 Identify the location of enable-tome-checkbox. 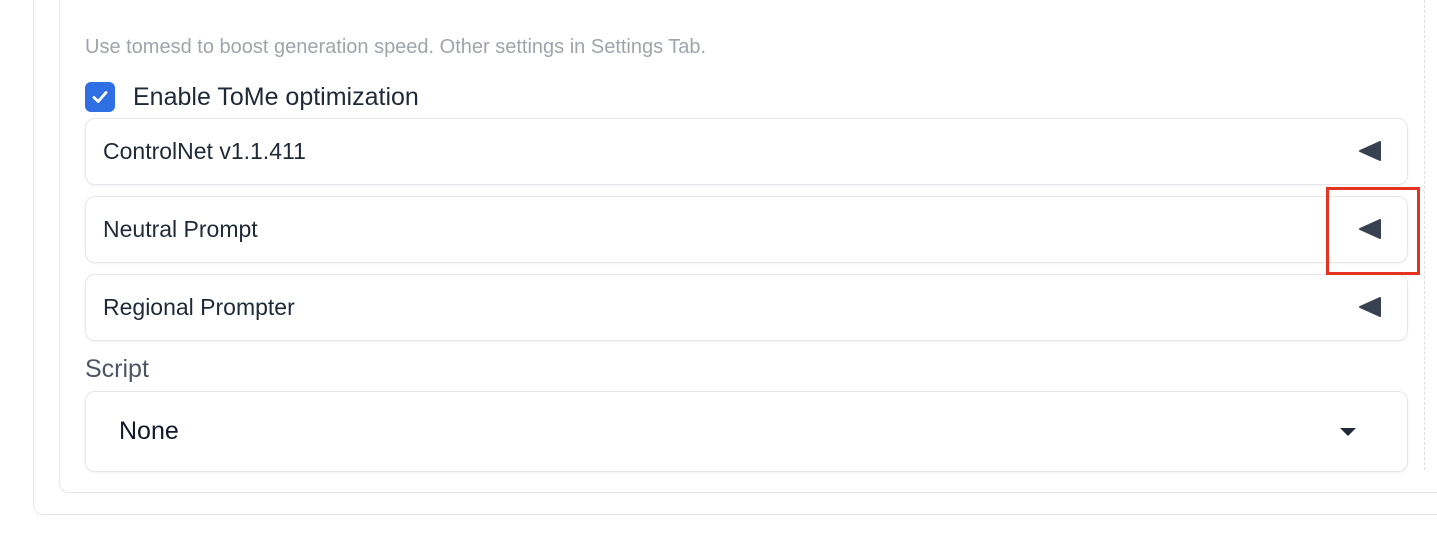
(100, 97).